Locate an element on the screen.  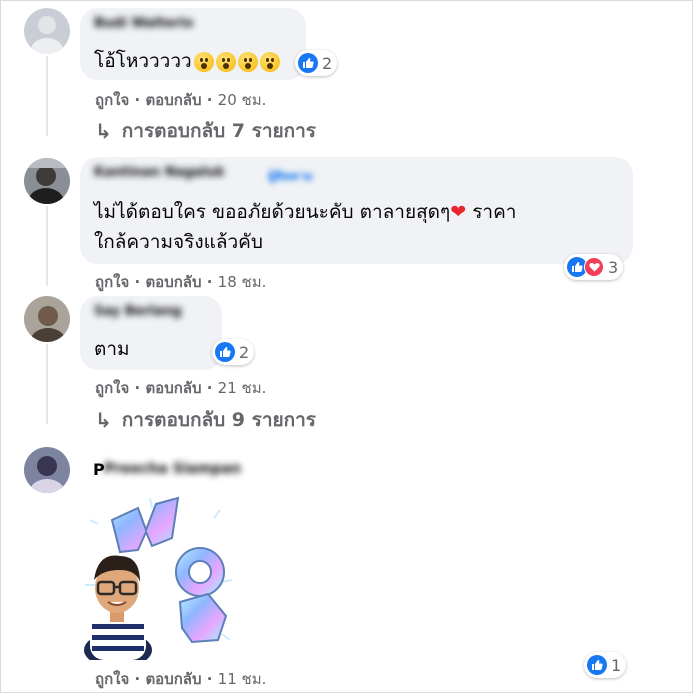
wow-sticker is located at coordinates (160, 579).